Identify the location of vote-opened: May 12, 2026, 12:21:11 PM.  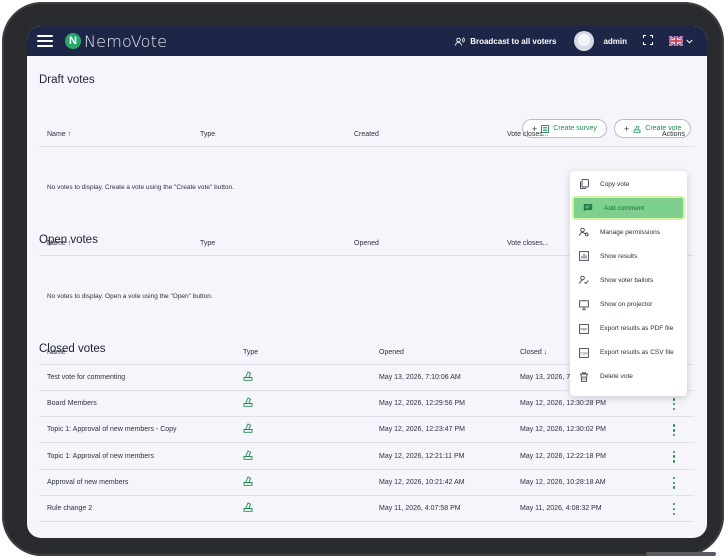
(422, 456).